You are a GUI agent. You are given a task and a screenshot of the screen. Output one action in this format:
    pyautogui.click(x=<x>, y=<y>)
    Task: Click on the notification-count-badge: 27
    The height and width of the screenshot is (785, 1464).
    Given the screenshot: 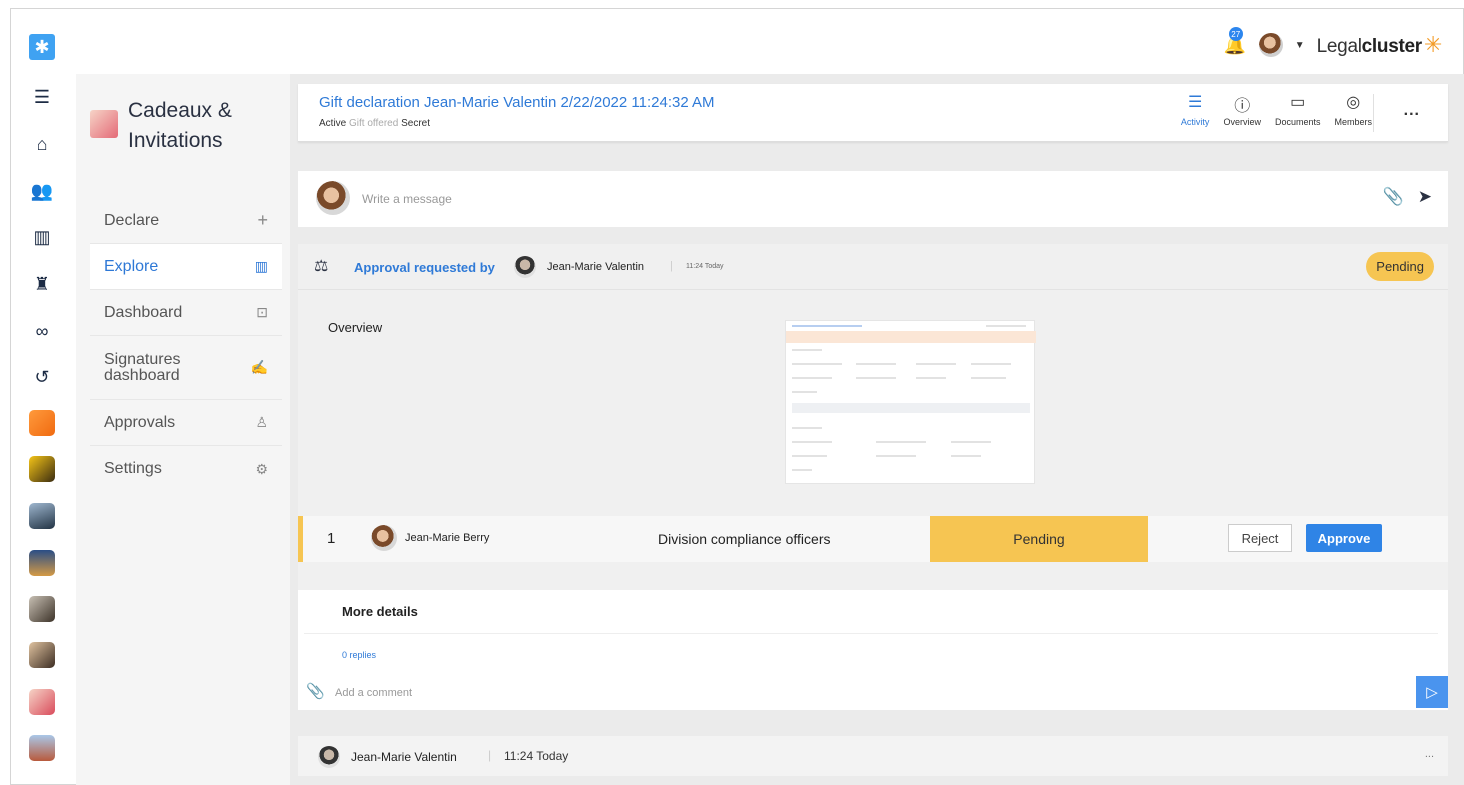 What is the action you would take?
    pyautogui.click(x=1235, y=34)
    